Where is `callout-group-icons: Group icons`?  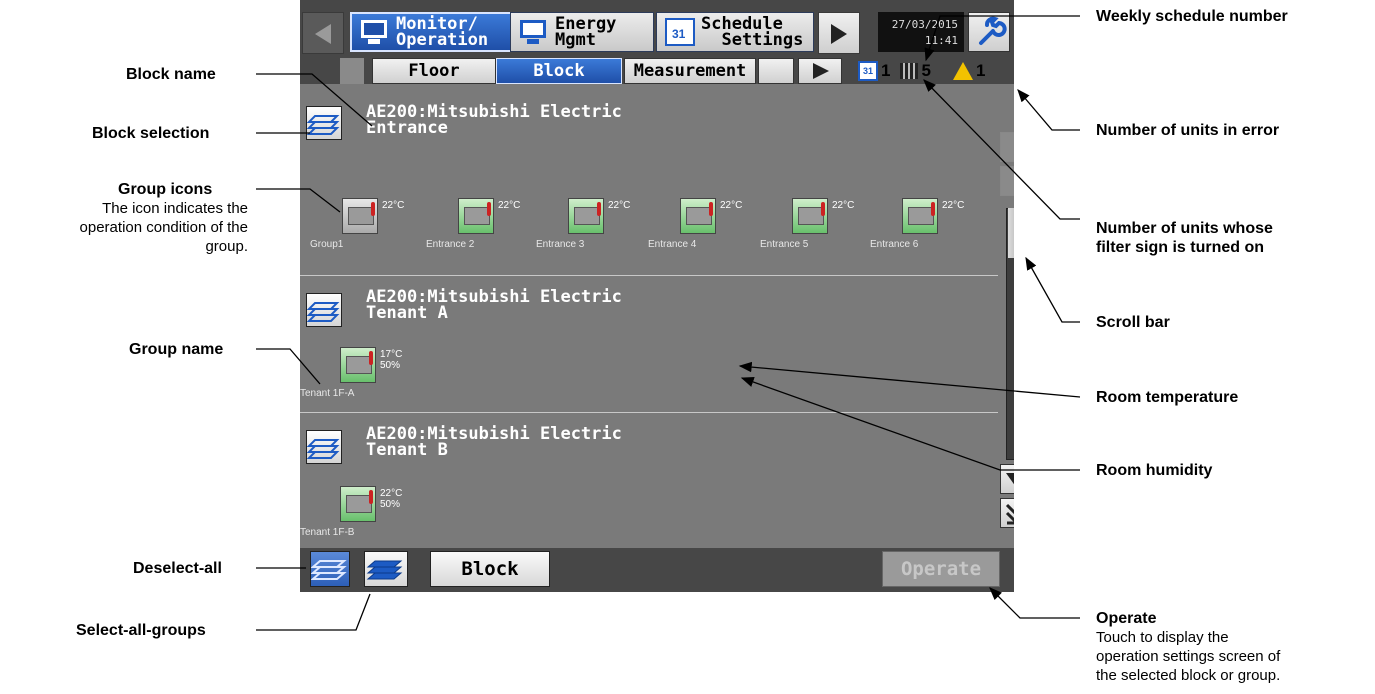 callout-group-icons: Group icons is located at coordinates (165, 189).